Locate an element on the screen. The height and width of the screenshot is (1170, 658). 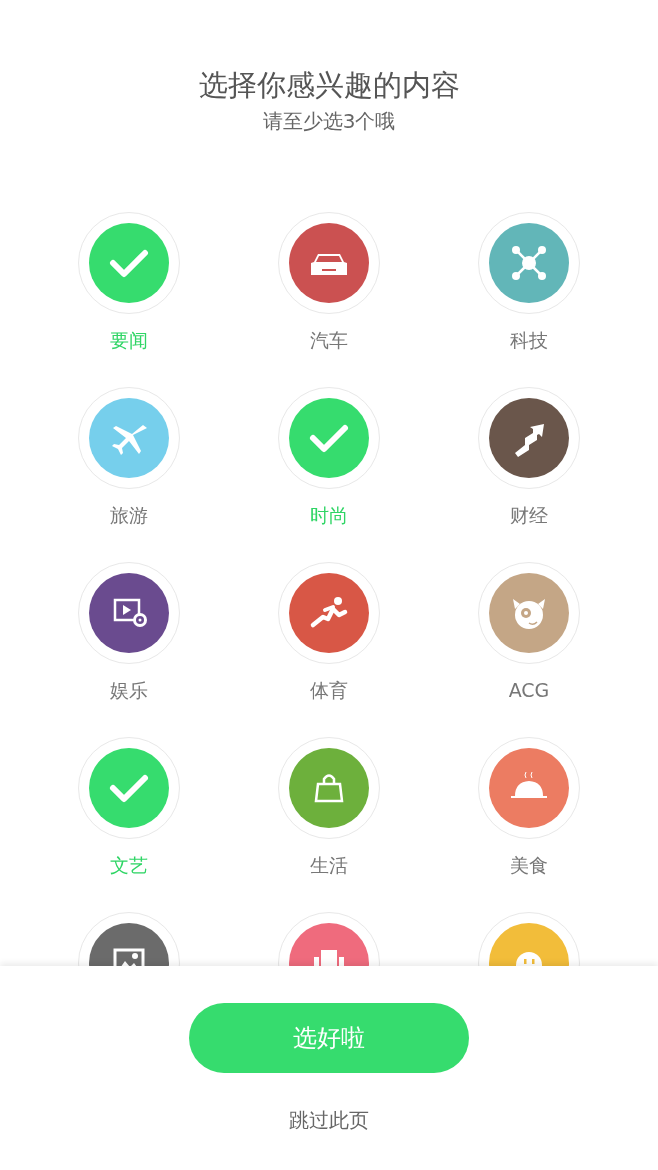
topic-label: 生活 is located at coordinates (329, 865).